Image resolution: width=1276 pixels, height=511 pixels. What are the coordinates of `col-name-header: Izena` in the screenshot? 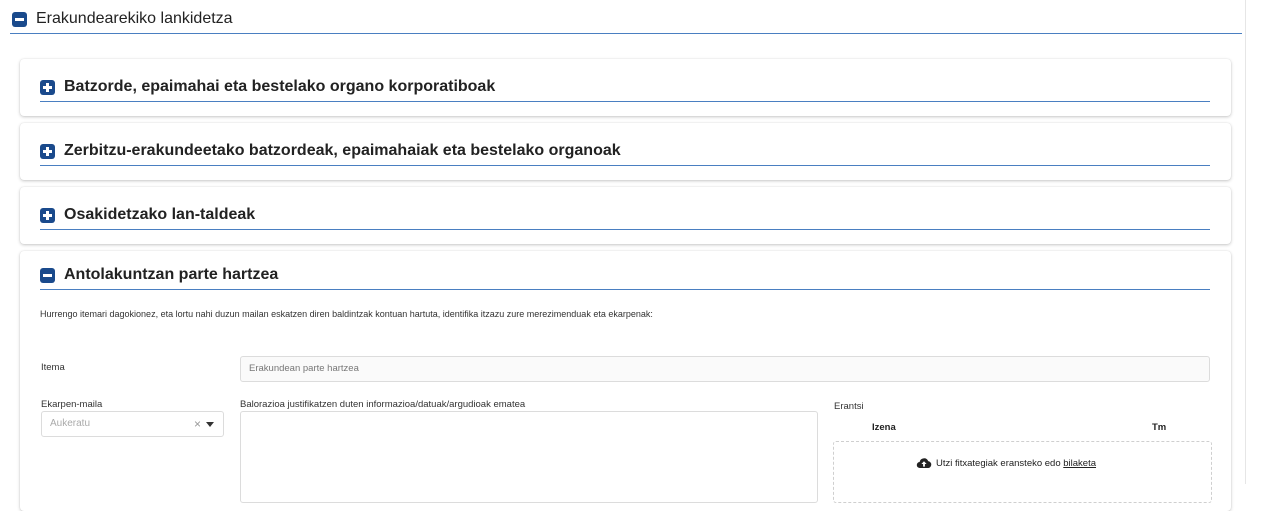 It's located at (884, 427).